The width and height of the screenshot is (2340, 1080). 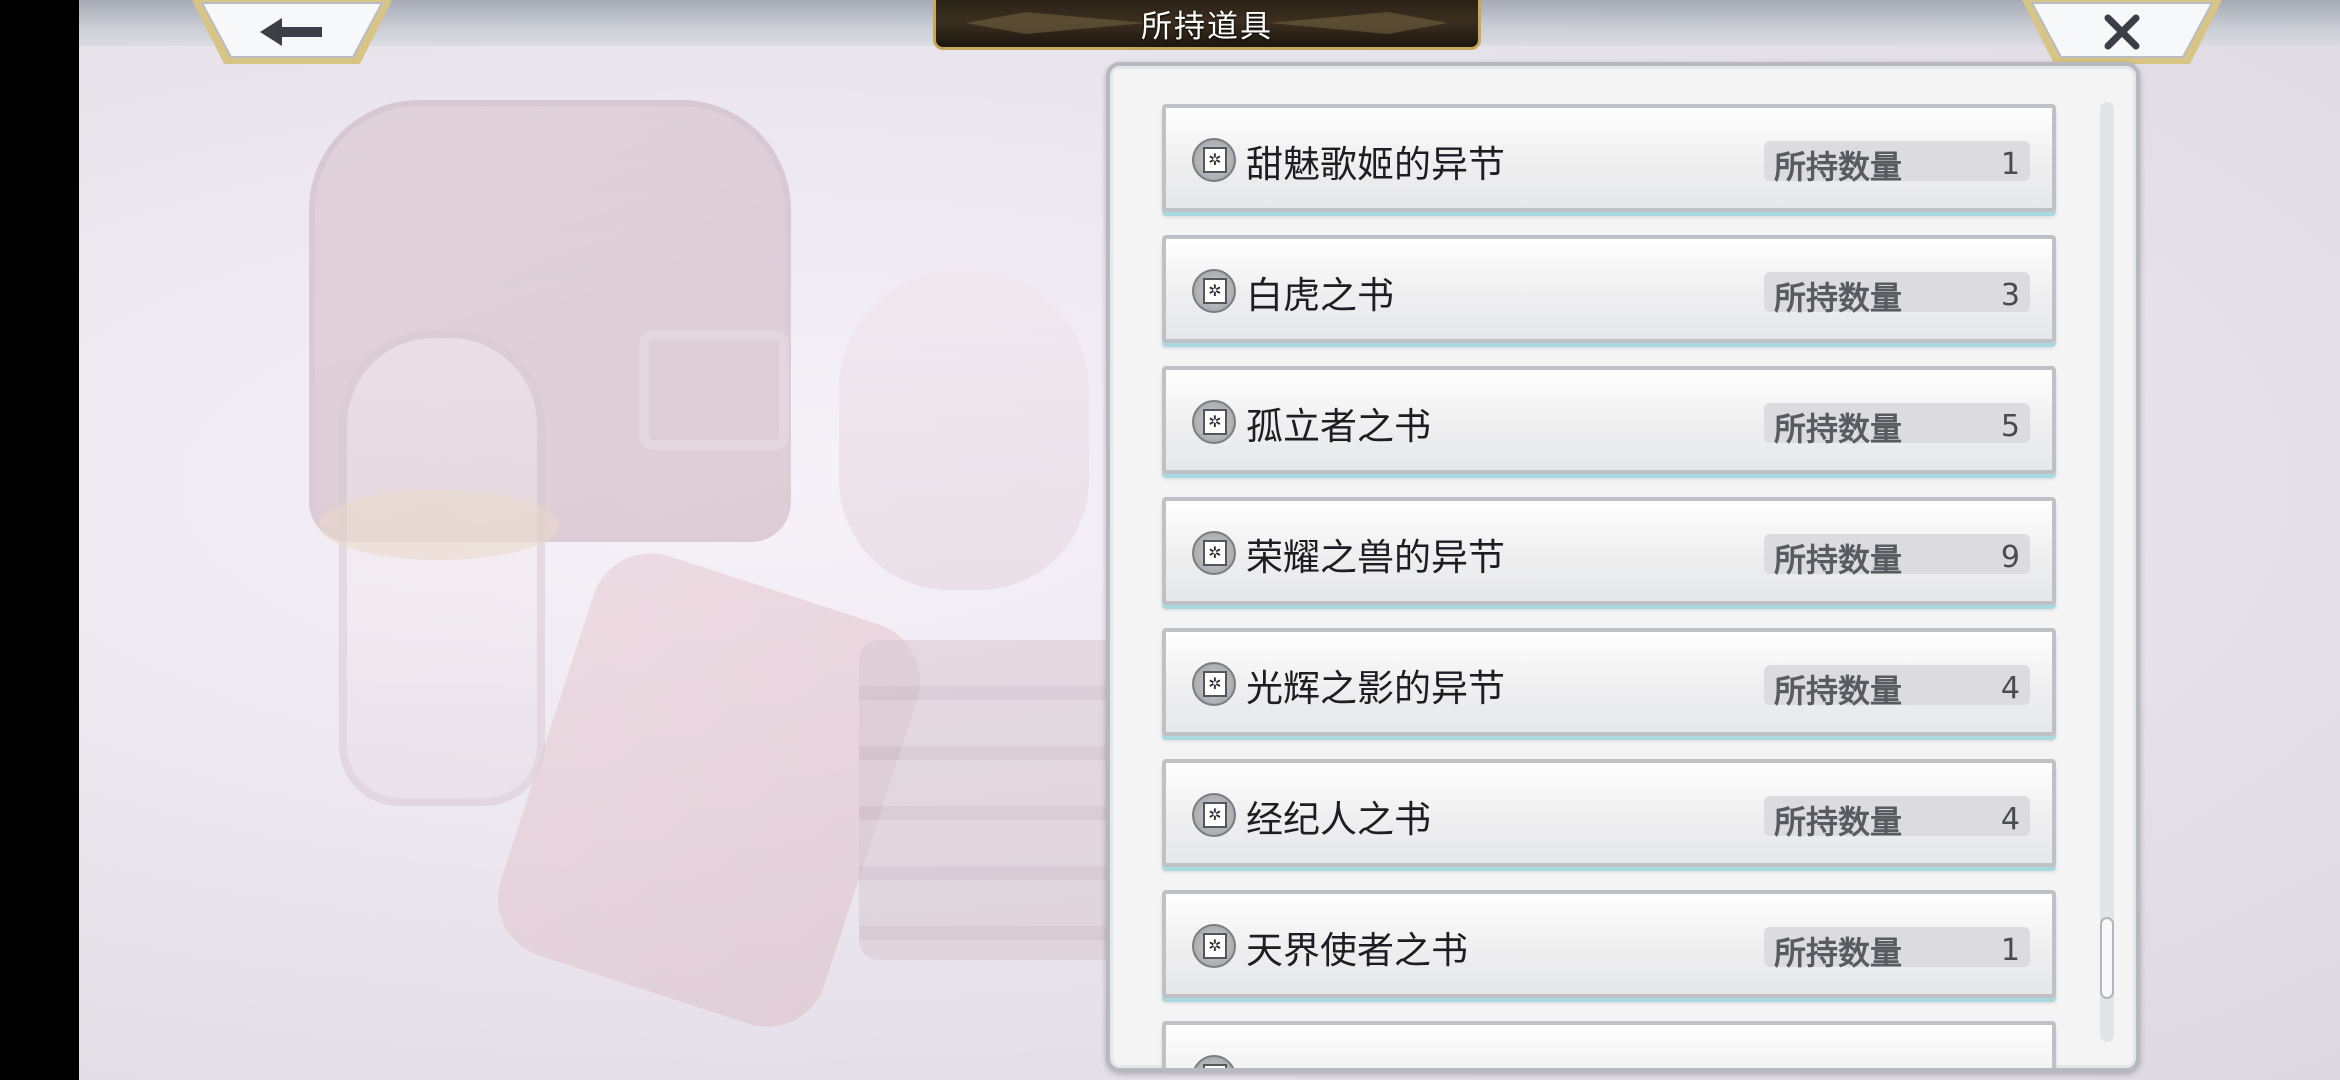 What do you see at coordinates (1609, 1044) in the screenshot?
I see `item-row: ✲` at bounding box center [1609, 1044].